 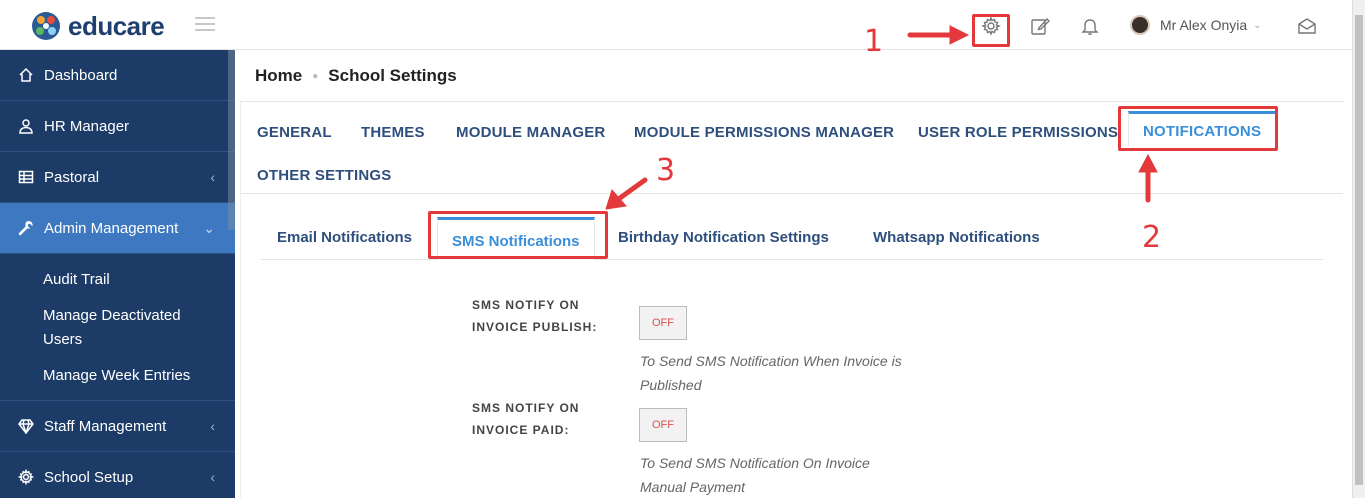 I want to click on sidebar-item-label: Dashboard, so click(x=81, y=75).